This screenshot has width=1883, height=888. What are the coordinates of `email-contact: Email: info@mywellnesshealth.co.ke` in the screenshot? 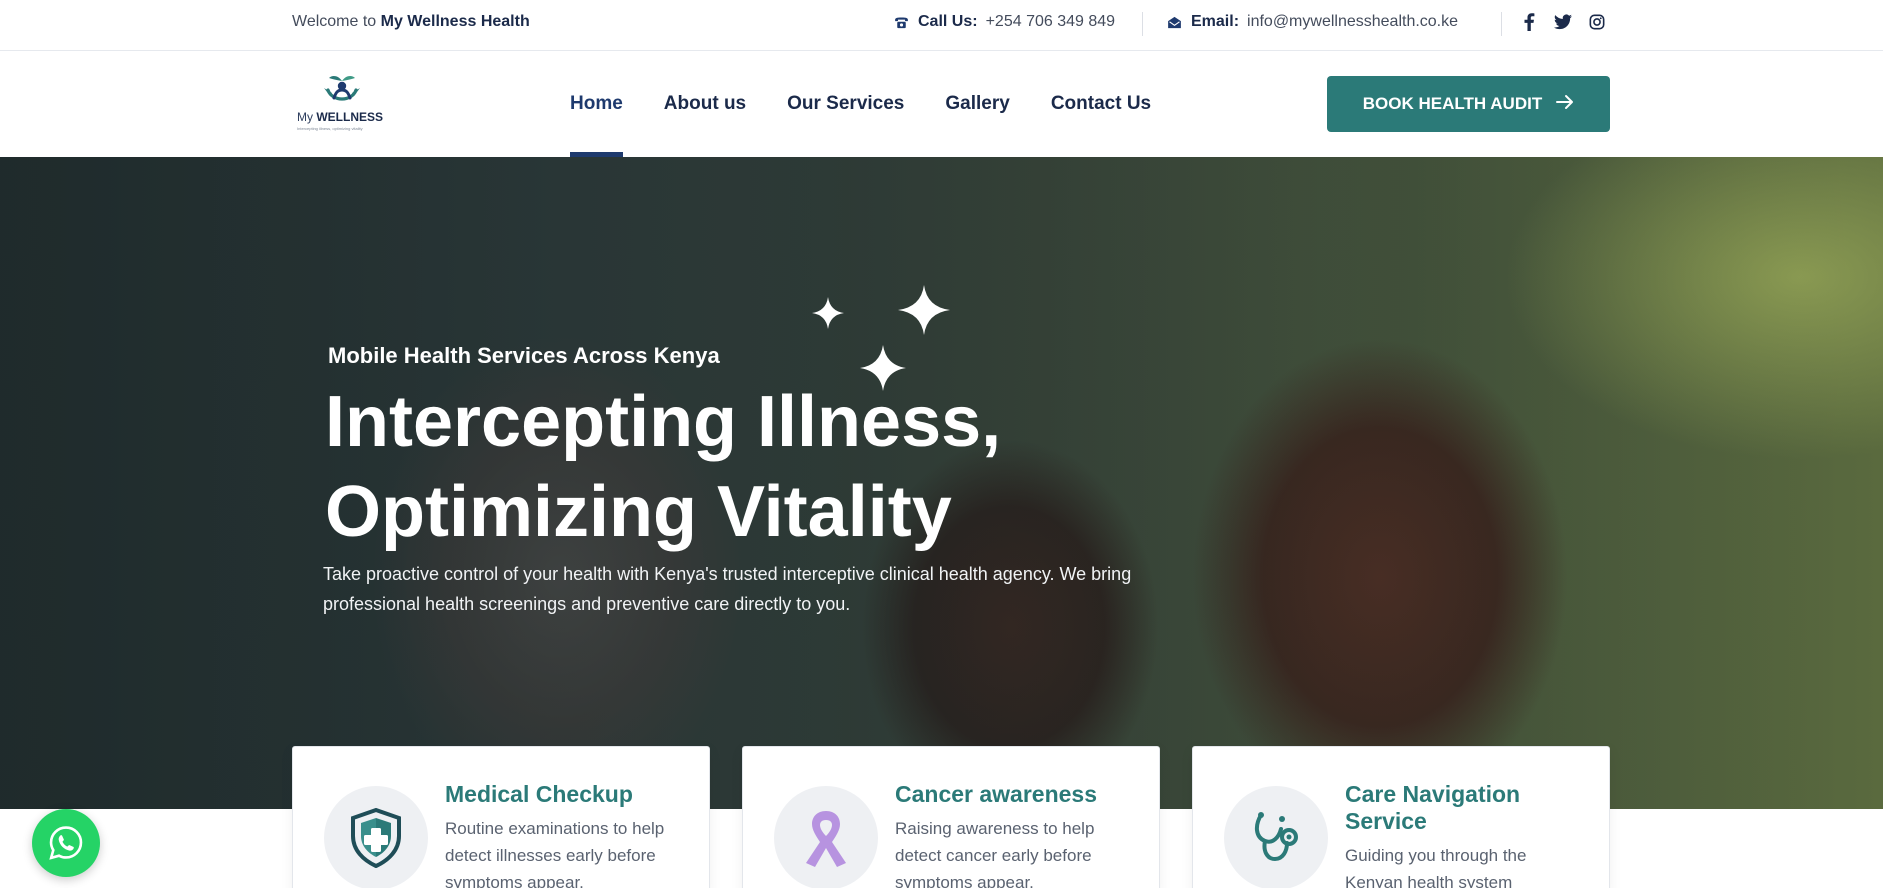 It's located at (1312, 22).